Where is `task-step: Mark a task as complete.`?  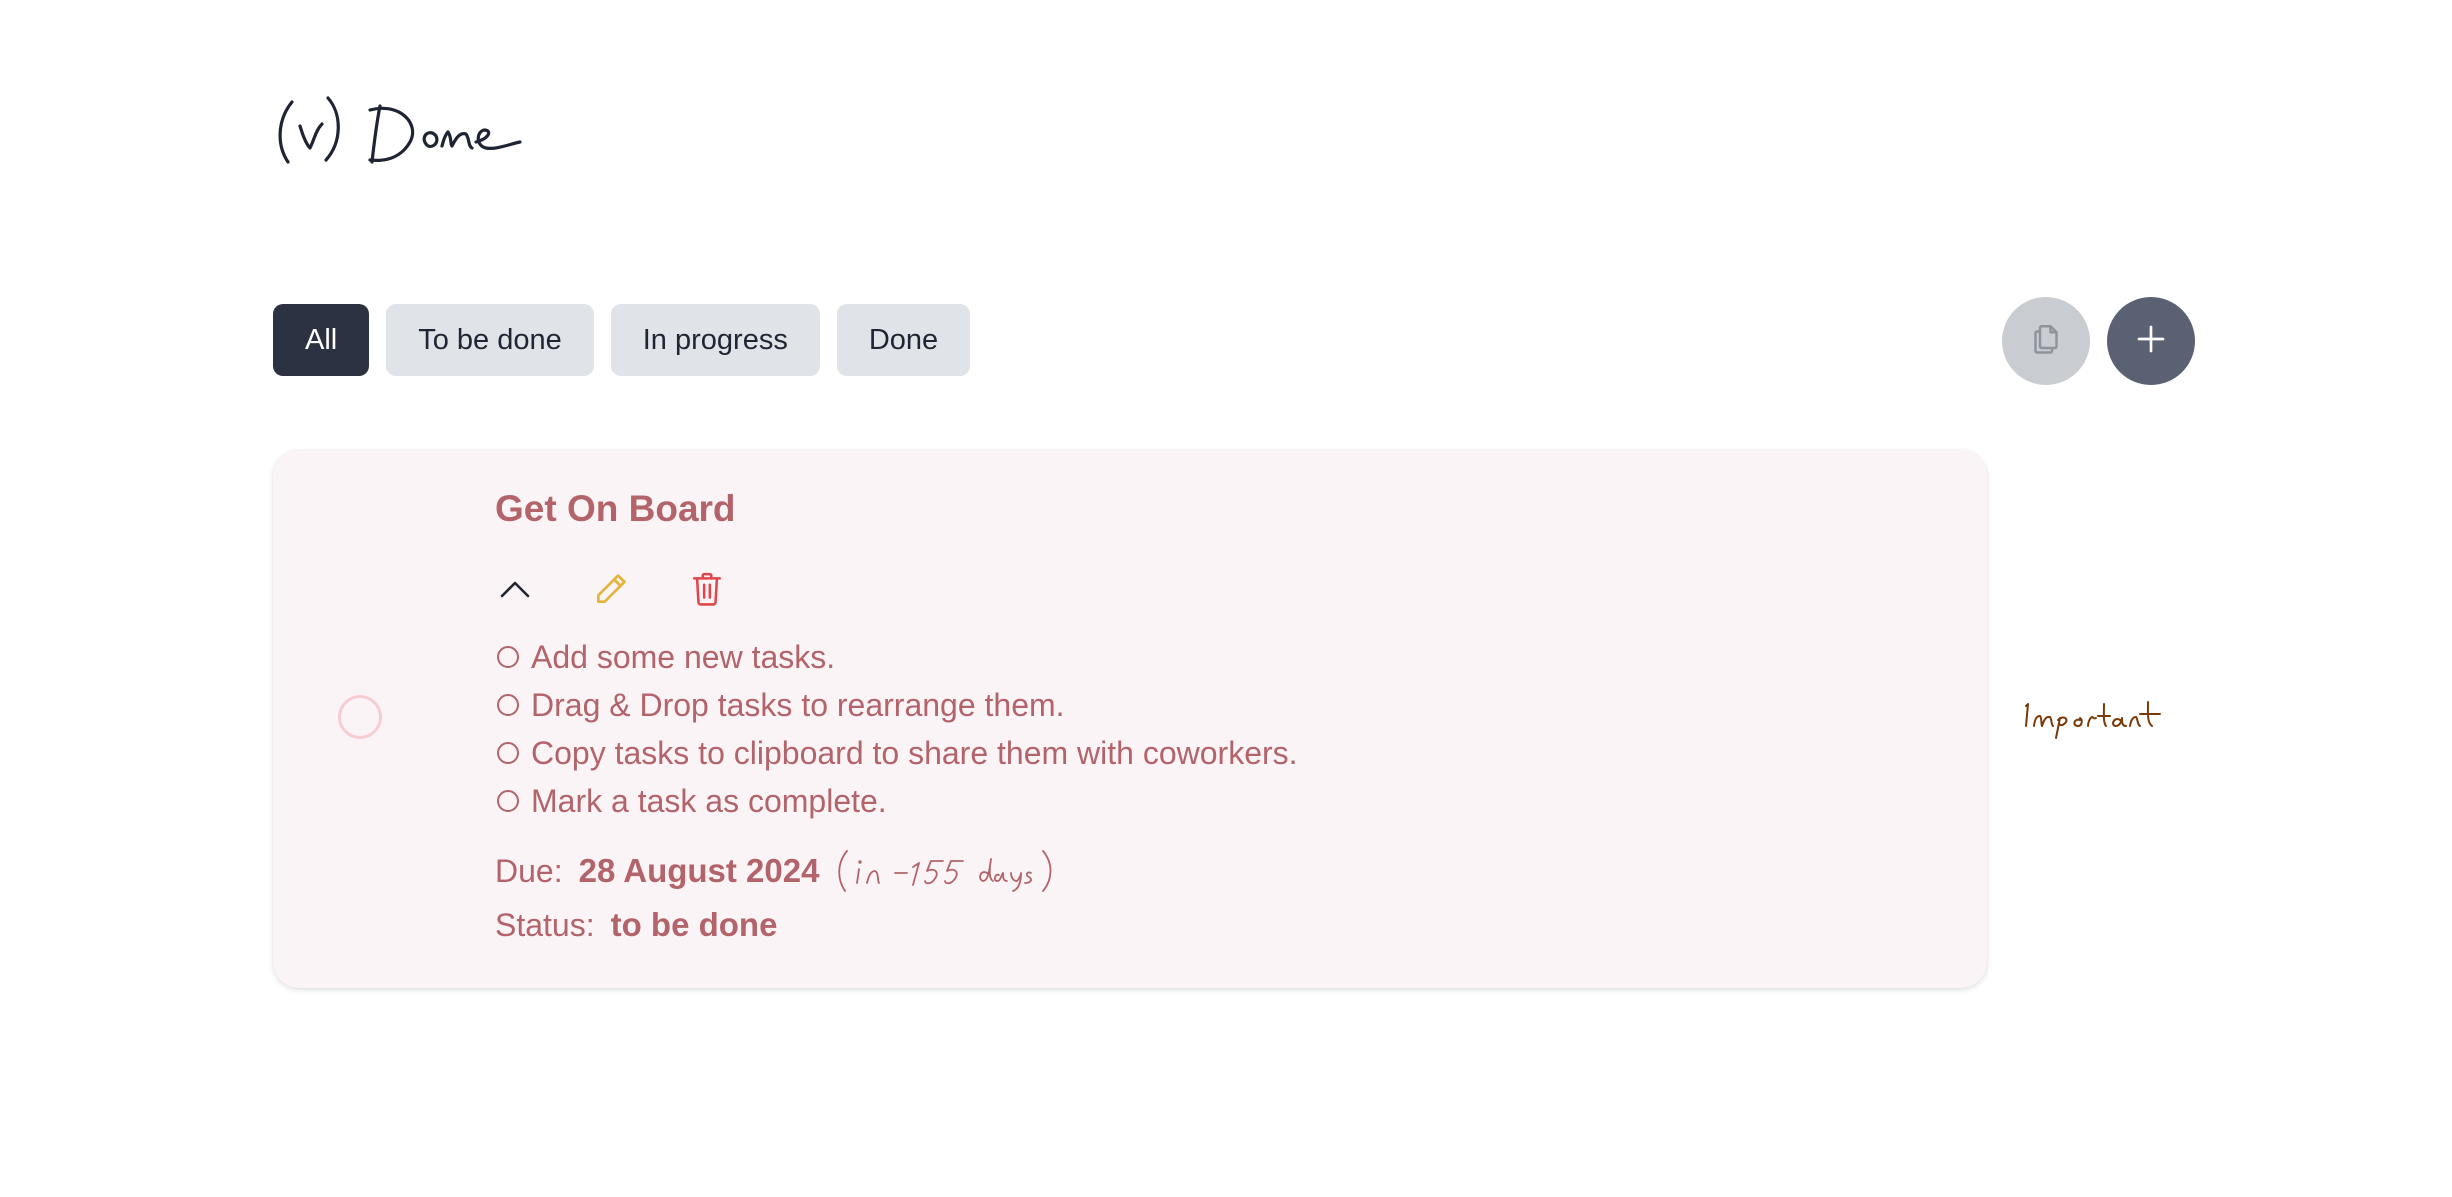 task-step: Mark a task as complete. is located at coordinates (896, 801).